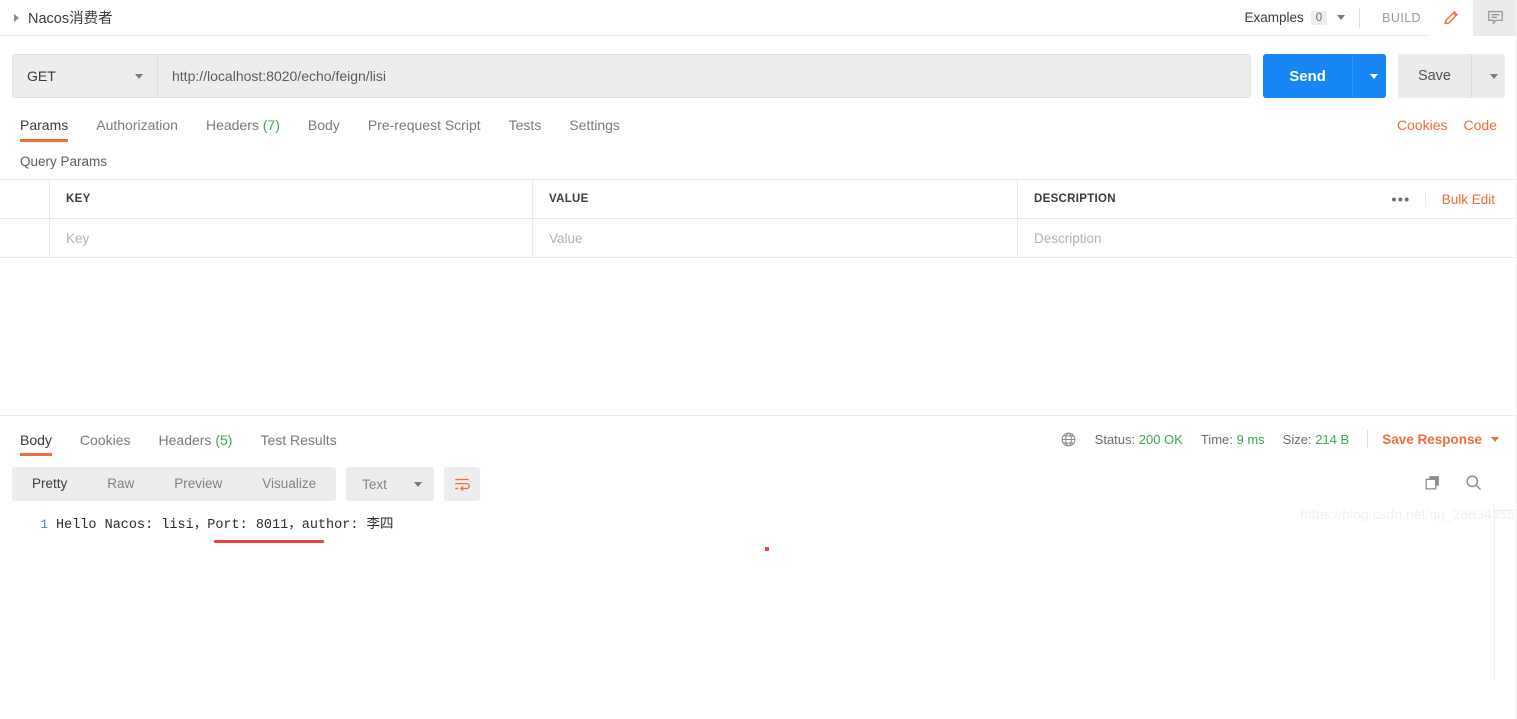  I want to click on http-method-value: GET, so click(41, 76).